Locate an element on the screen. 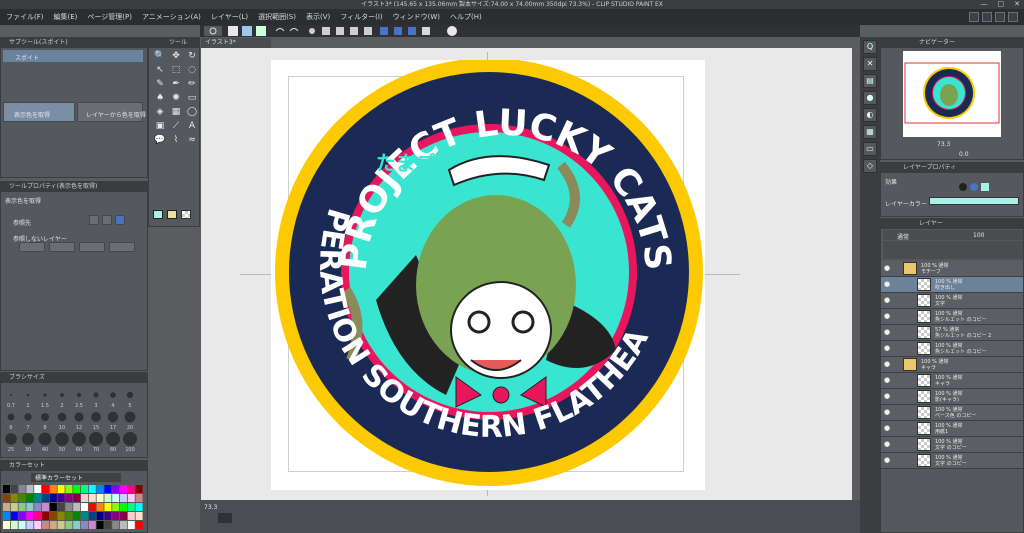  layer-row: ● 100 % 通常 ベース色 のコピー is located at coordinates (952, 413).